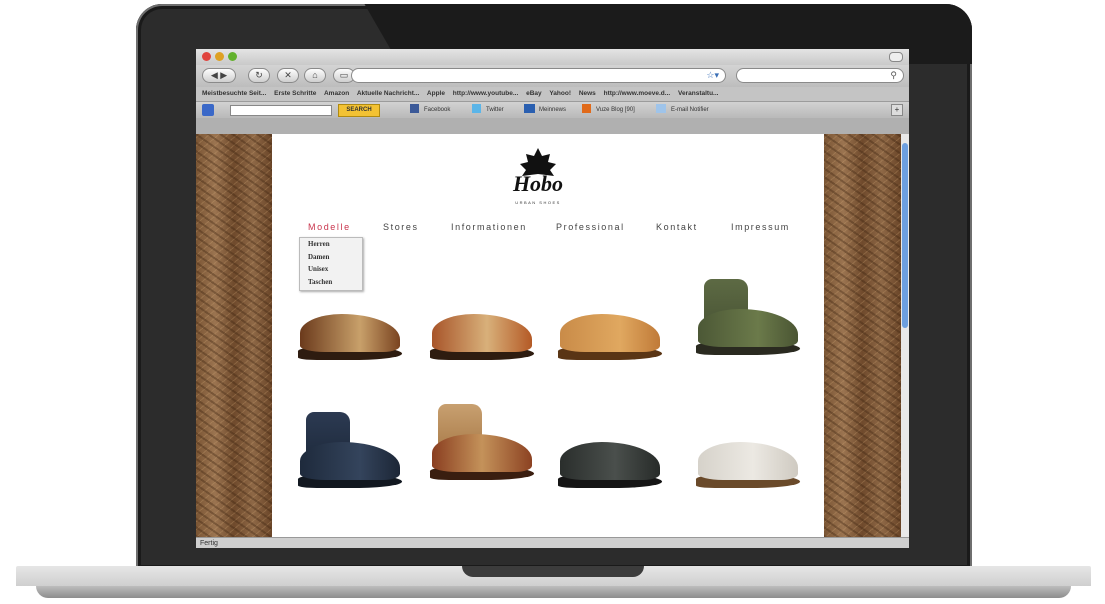 The width and height of the screenshot is (1105, 604). Describe the element at coordinates (905, 235) in the screenshot. I see `scrollbar-thumb` at that location.